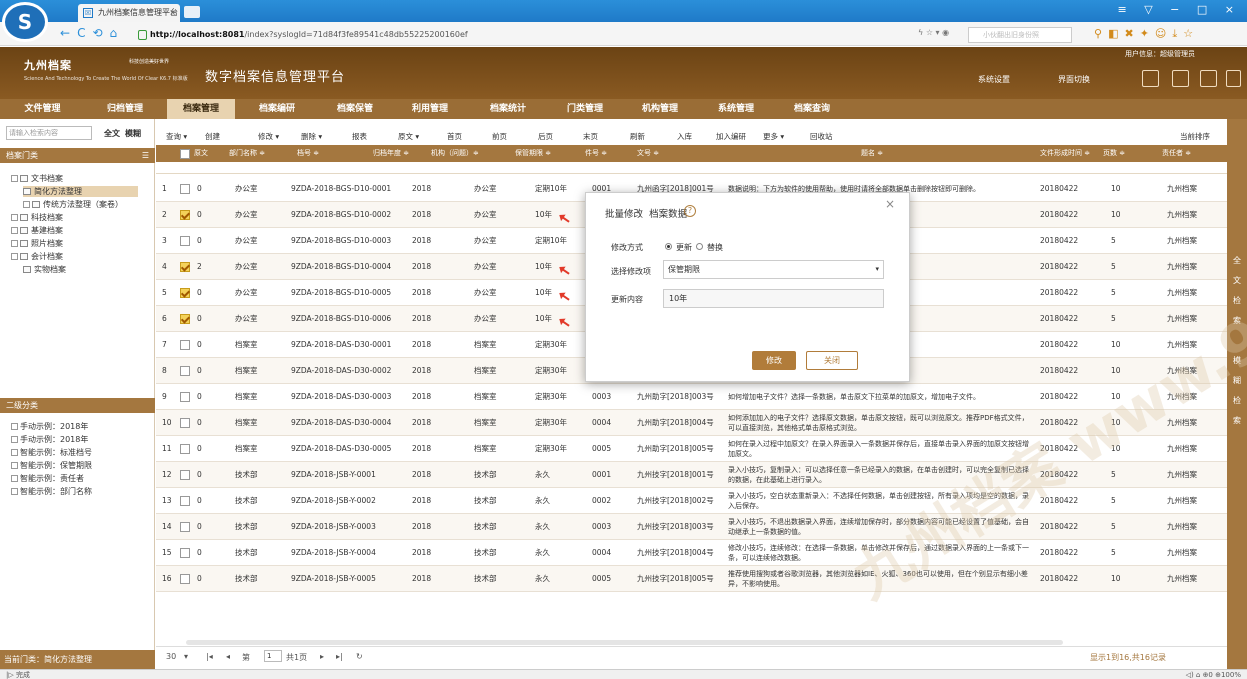 The height and width of the screenshot is (679, 1247). What do you see at coordinates (624, 642) in the screenshot?
I see `horizontal-scrollbar` at bounding box center [624, 642].